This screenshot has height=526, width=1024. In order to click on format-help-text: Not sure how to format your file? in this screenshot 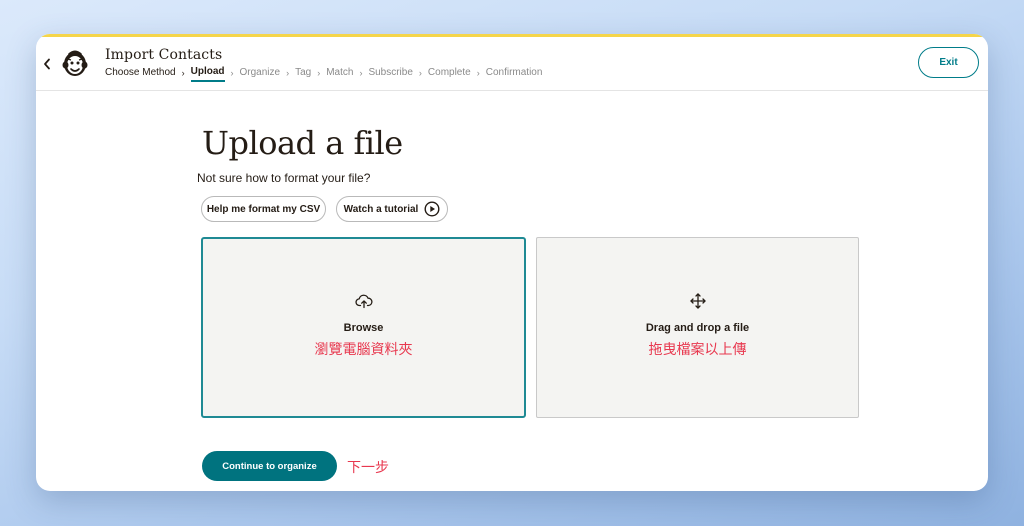, I will do `click(284, 178)`.